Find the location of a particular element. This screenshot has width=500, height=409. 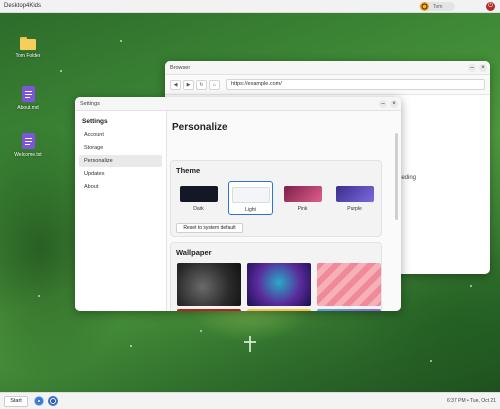

theme-swatch-purple is located at coordinates (354, 194).